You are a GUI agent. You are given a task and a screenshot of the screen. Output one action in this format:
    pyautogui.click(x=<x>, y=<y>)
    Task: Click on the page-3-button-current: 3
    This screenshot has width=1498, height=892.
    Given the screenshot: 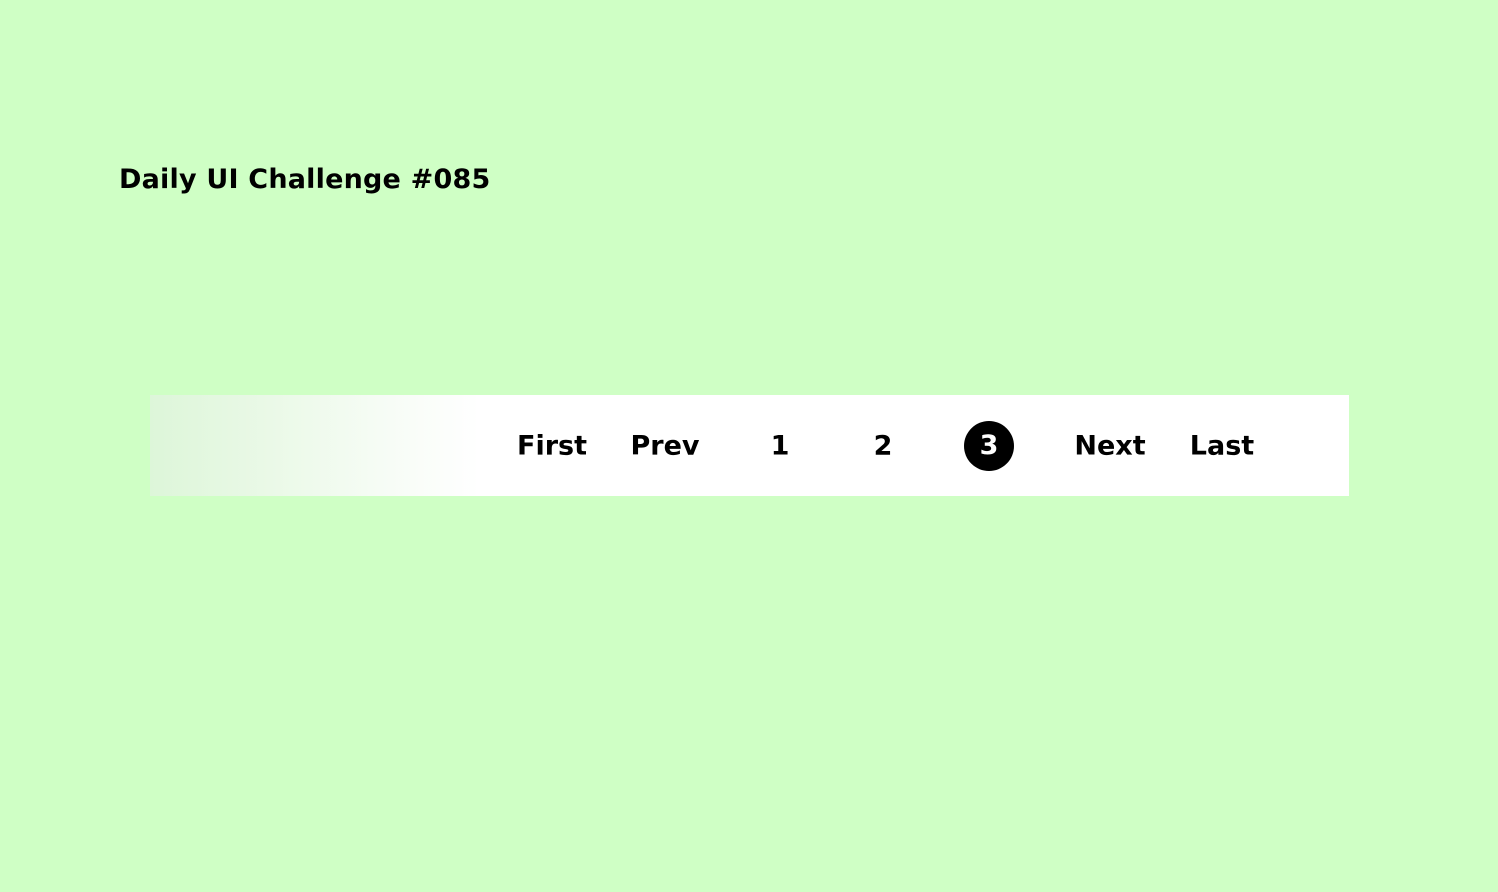 What is the action you would take?
    pyautogui.click(x=989, y=445)
    